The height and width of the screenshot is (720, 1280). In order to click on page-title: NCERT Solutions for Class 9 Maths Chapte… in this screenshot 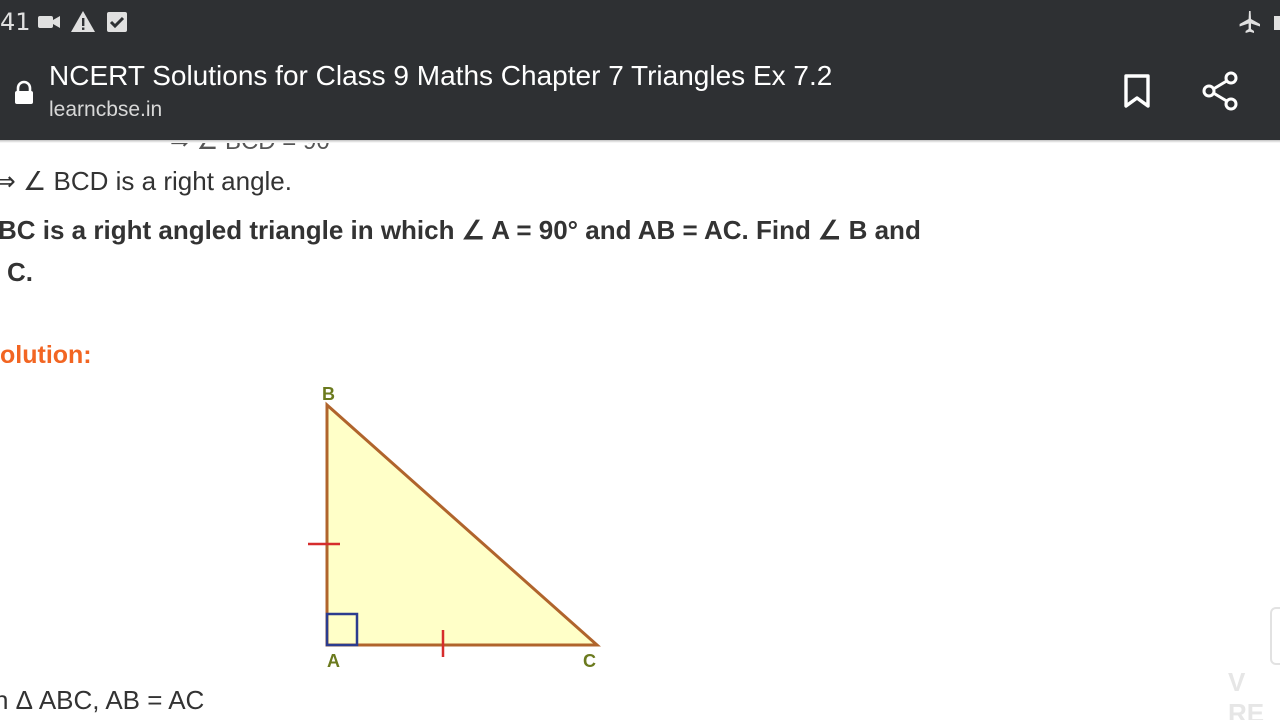, I will do `click(440, 76)`.